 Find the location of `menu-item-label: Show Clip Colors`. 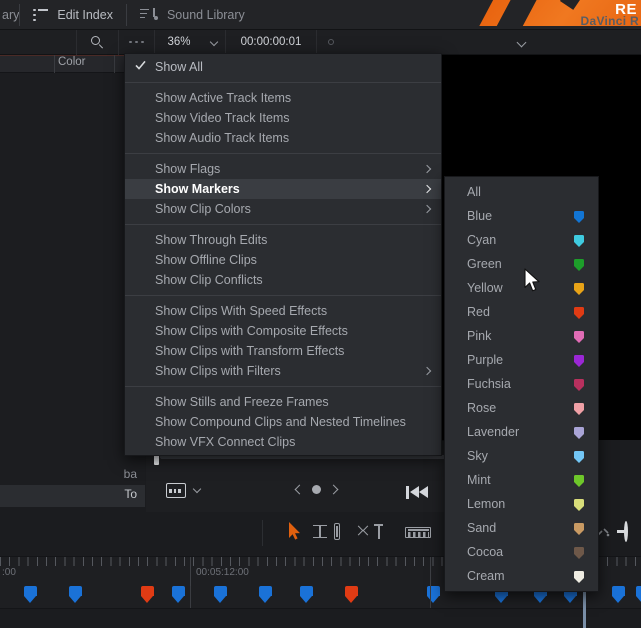

menu-item-label: Show Clip Colors is located at coordinates (203, 209).